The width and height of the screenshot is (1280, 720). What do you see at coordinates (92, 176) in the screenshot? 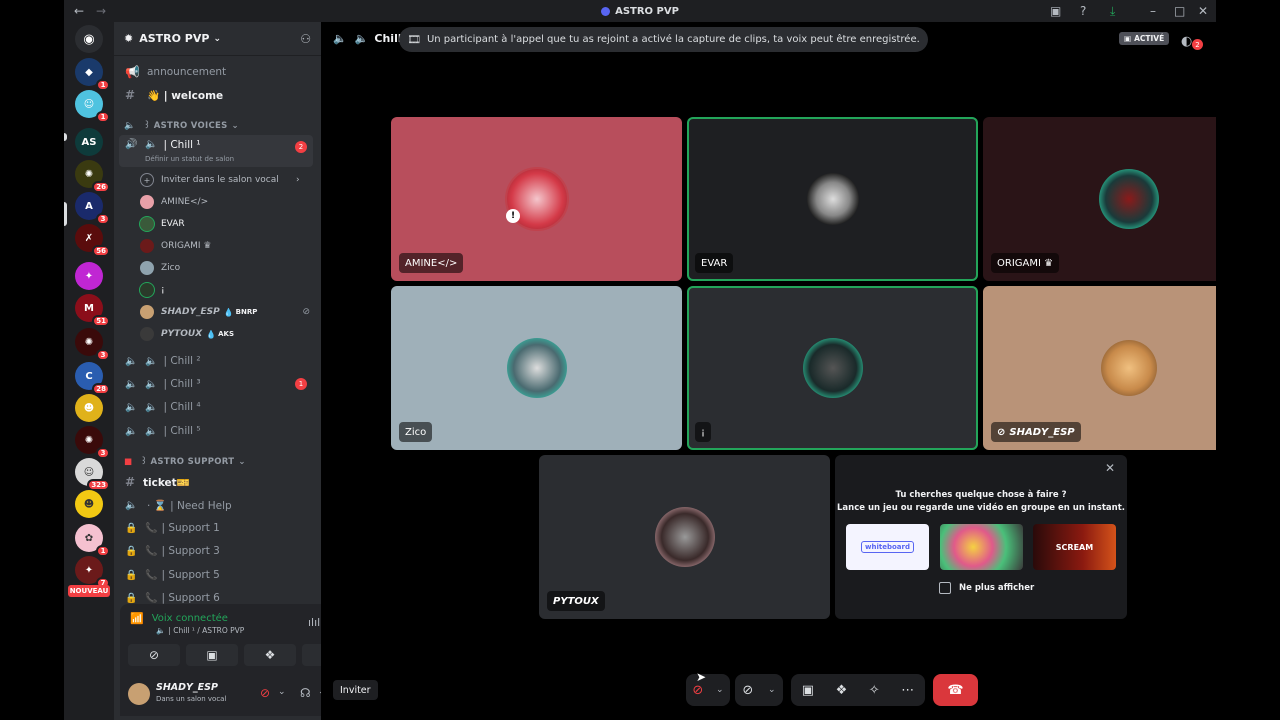
I see `guild-4: ✺ 26` at bounding box center [92, 176].